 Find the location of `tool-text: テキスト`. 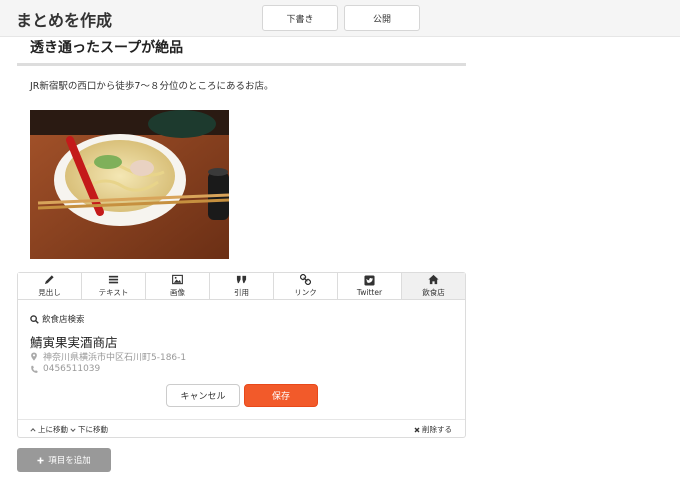

tool-text: テキスト is located at coordinates (114, 286).